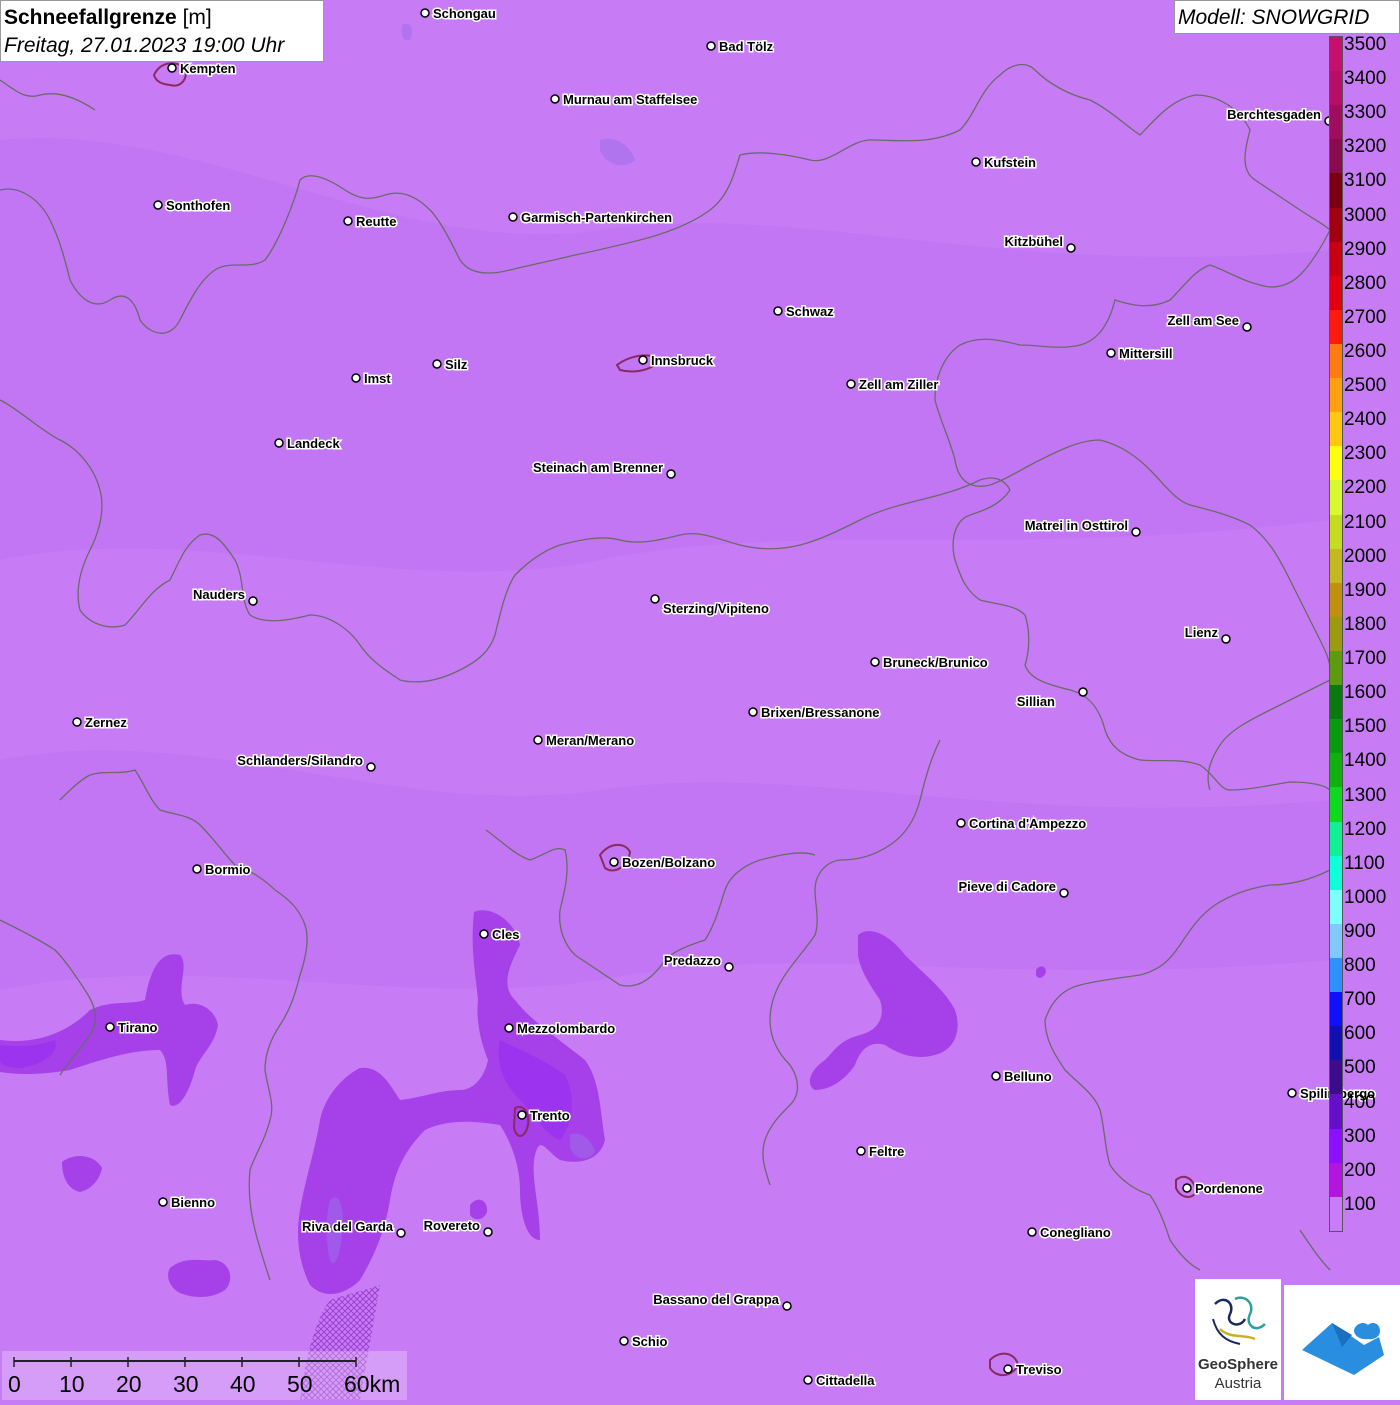 Image resolution: width=1400 pixels, height=1405 pixels. I want to click on city-garmisch-partenkirchen: Garmisch-Partenkirchen, so click(591, 218).